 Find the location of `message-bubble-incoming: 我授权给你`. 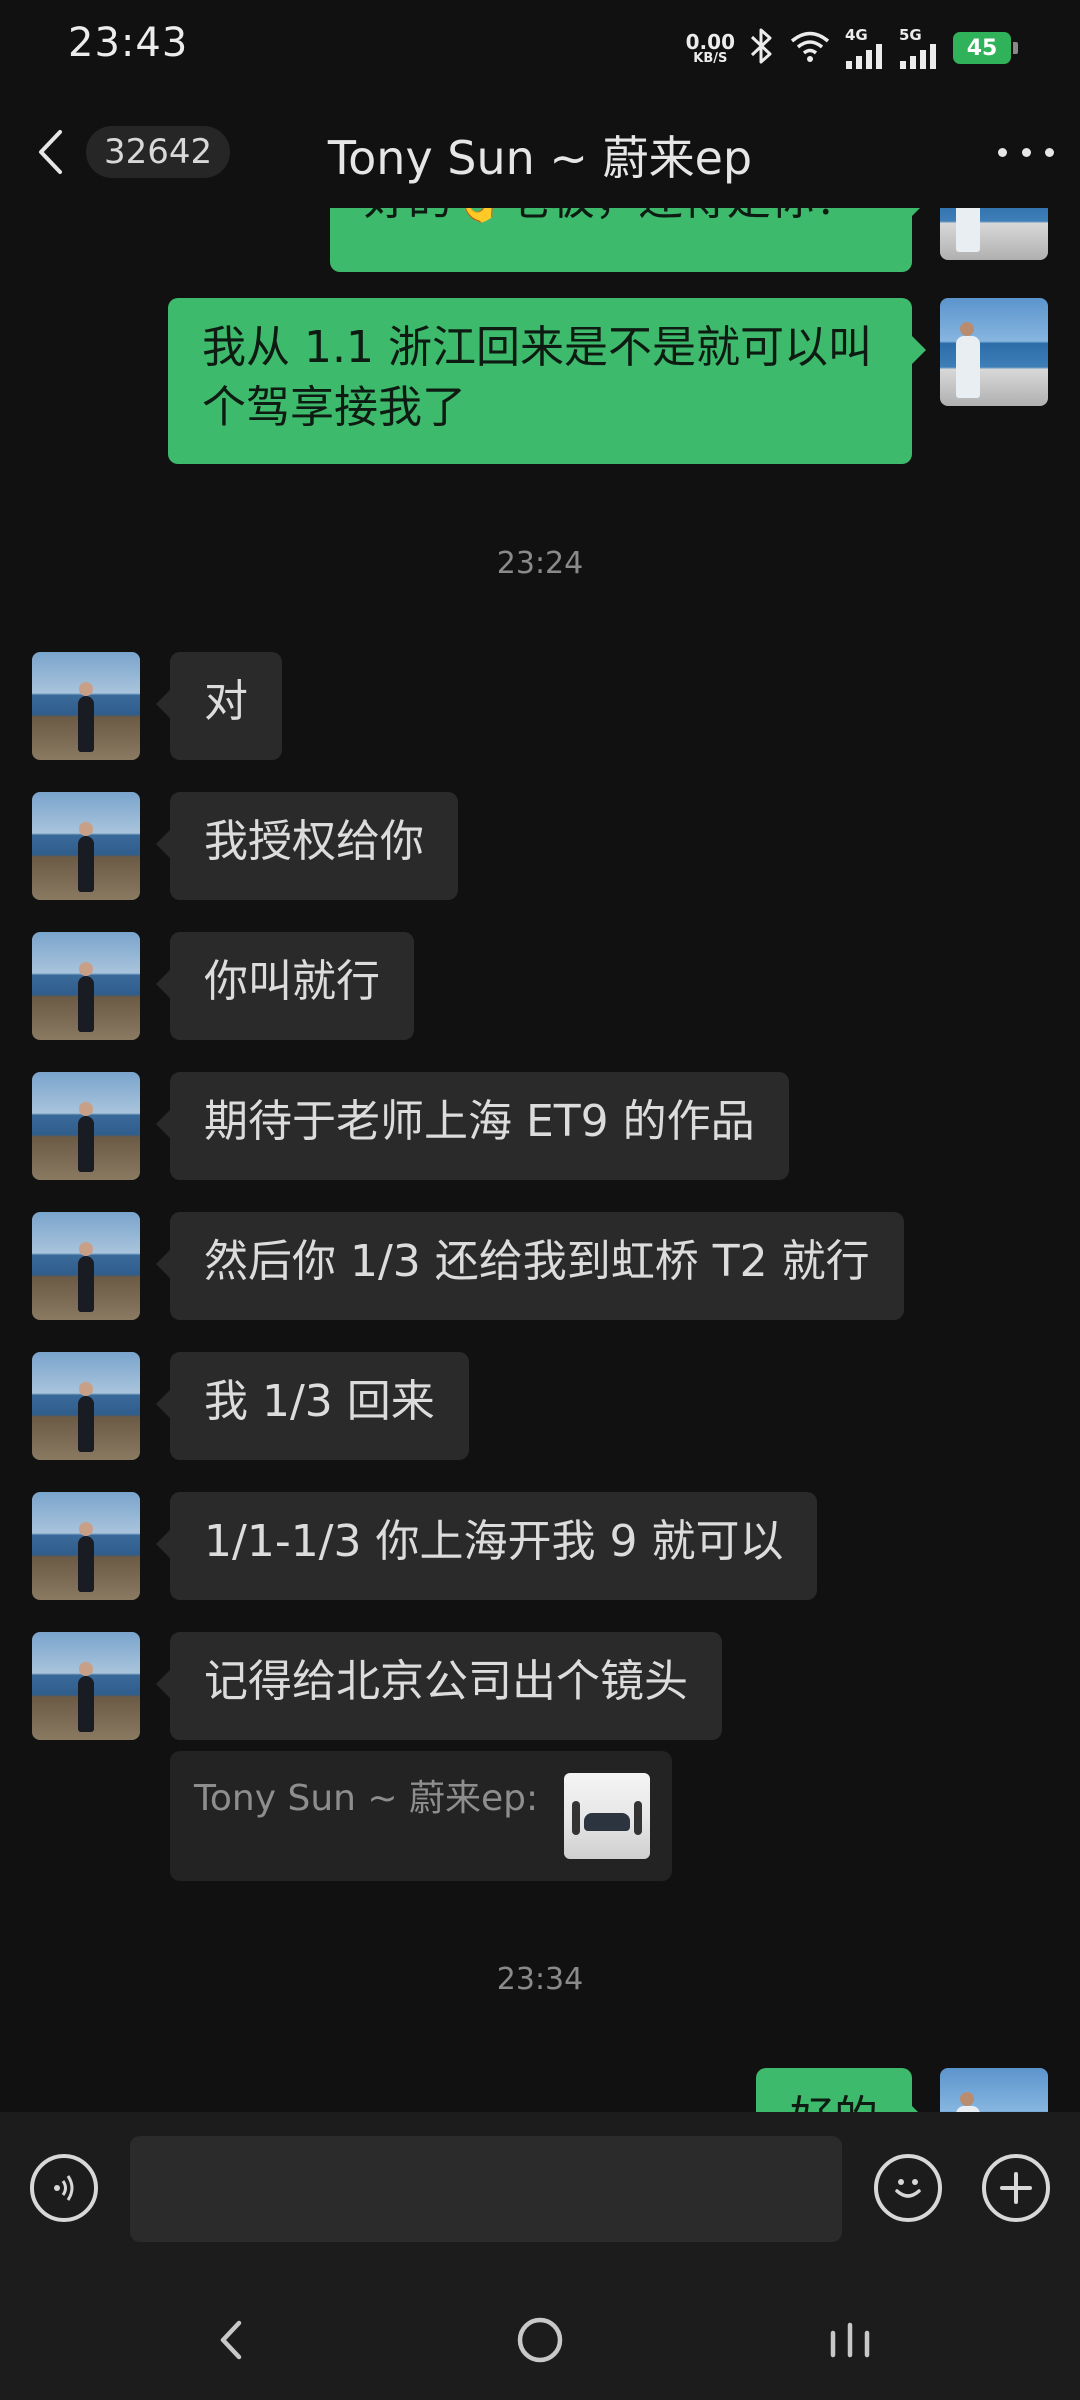

message-bubble-incoming: 我授权给你 is located at coordinates (307, 846).